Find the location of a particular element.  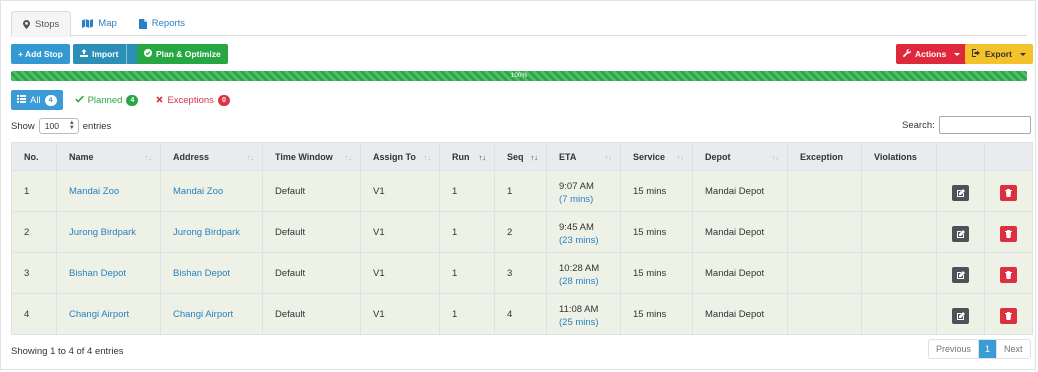

col-eta: ETA ↑↓ is located at coordinates (583, 156).